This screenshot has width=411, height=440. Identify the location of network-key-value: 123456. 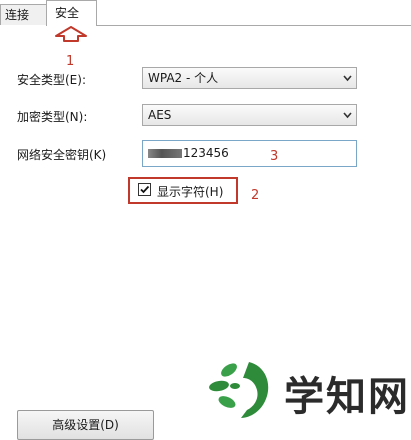
(206, 153).